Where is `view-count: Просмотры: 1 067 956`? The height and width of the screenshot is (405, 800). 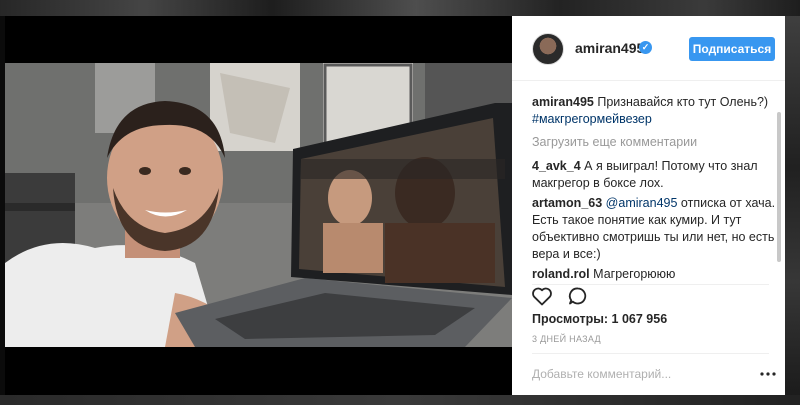 view-count: Просмотры: 1 067 956 is located at coordinates (599, 319).